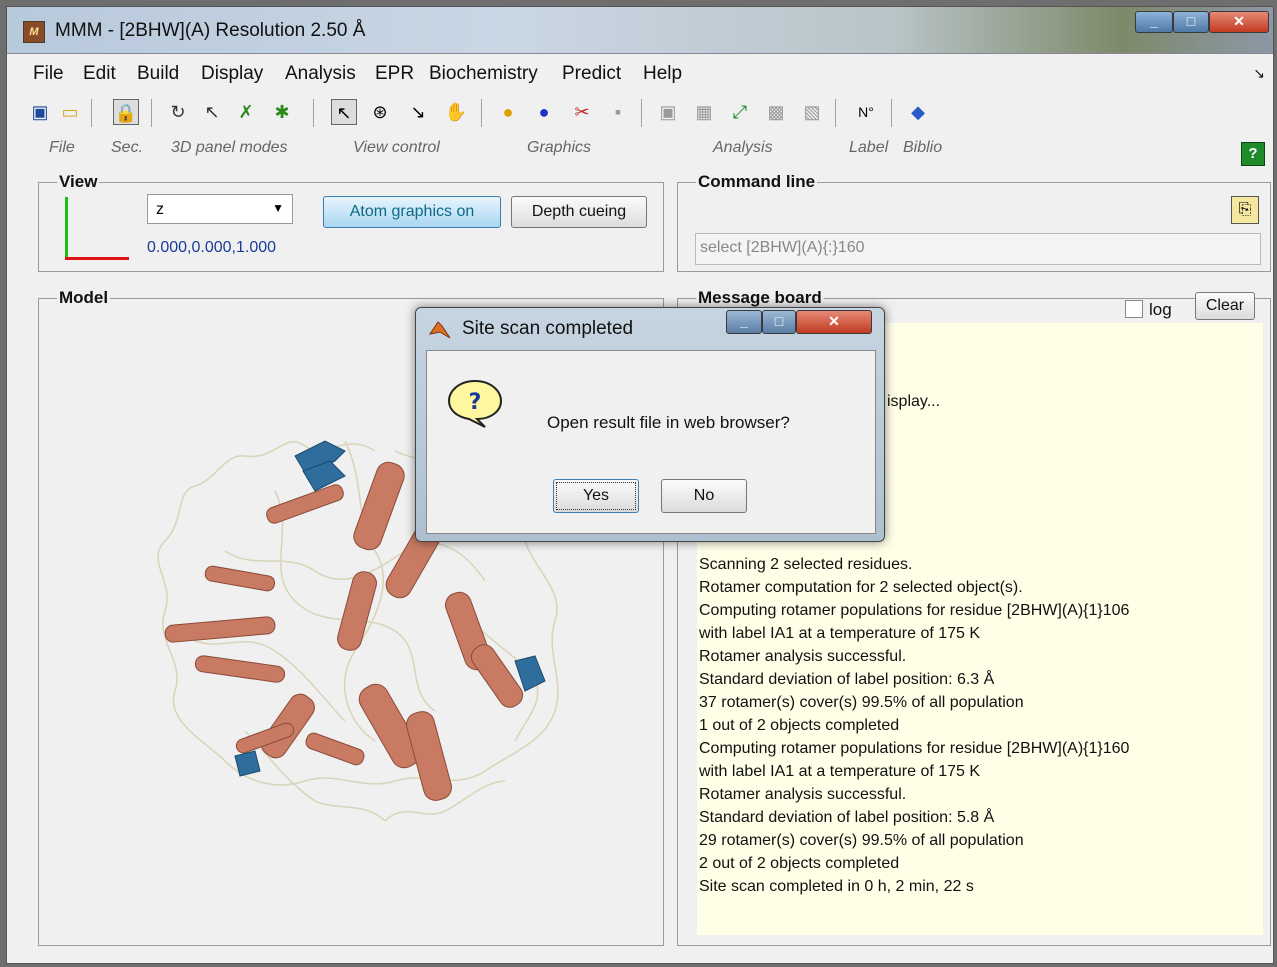  I want to click on group-label-label: Label, so click(869, 147).